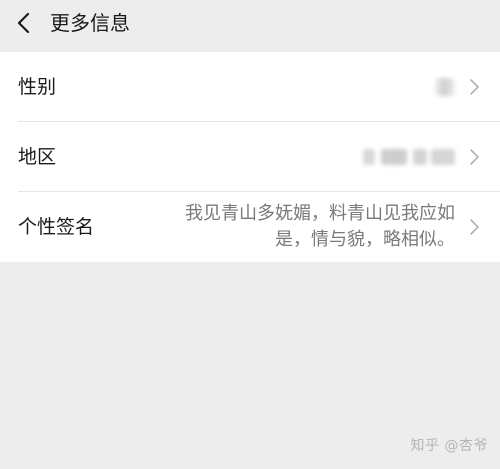 Image resolution: width=500 pixels, height=469 pixels. Describe the element at coordinates (449, 446) in the screenshot. I see `watermark: 知乎 @杏爷` at that location.